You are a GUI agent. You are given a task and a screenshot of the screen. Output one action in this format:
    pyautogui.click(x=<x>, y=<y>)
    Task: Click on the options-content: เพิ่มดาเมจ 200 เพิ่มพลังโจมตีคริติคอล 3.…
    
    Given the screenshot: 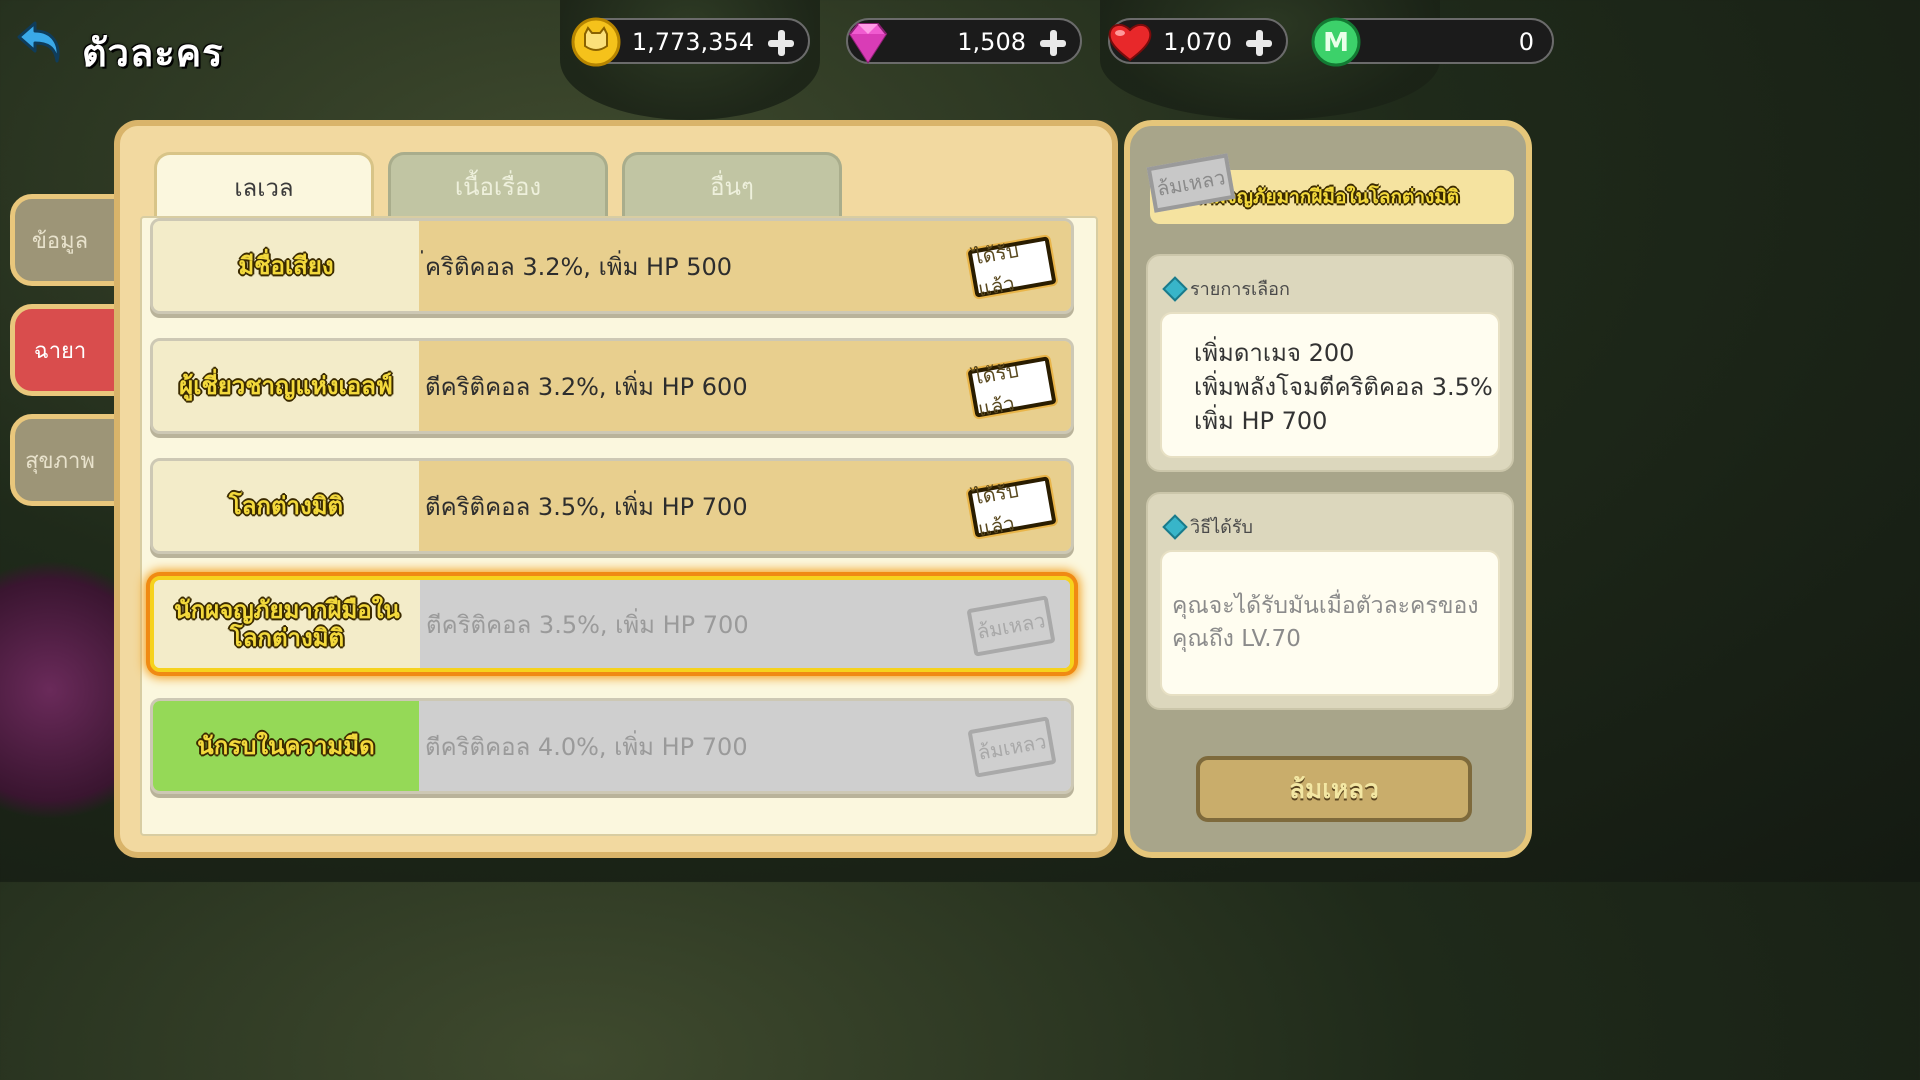 What is the action you would take?
    pyautogui.click(x=1330, y=385)
    